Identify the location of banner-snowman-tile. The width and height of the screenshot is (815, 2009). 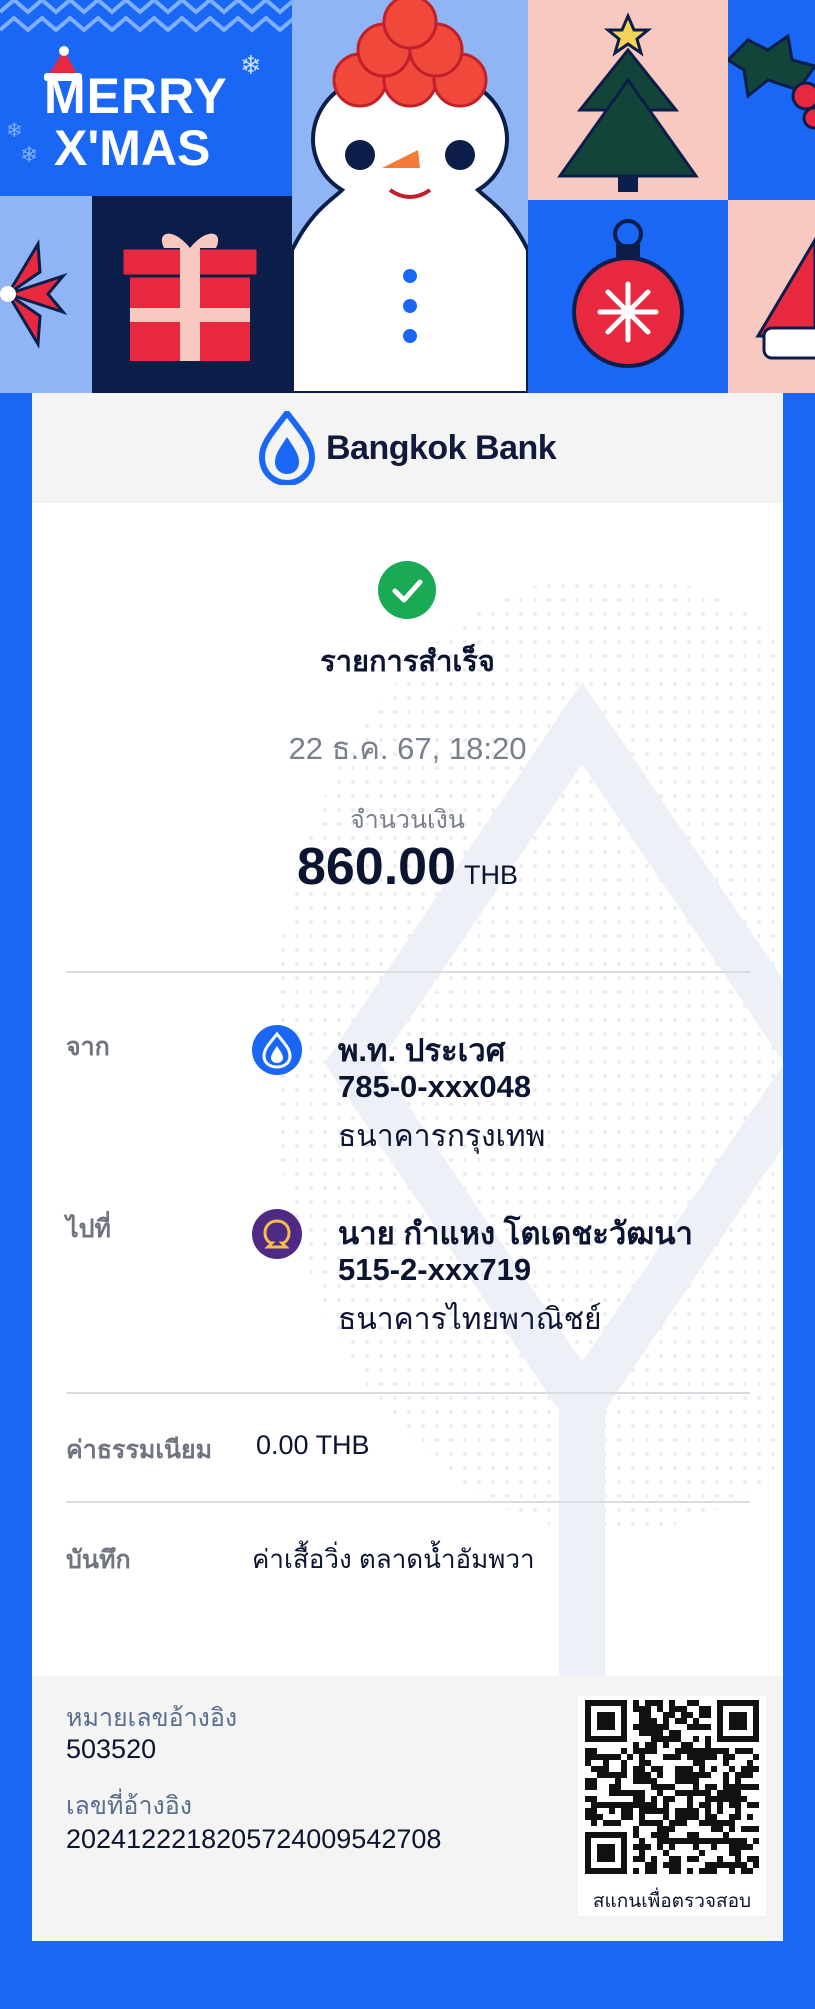
(410, 196).